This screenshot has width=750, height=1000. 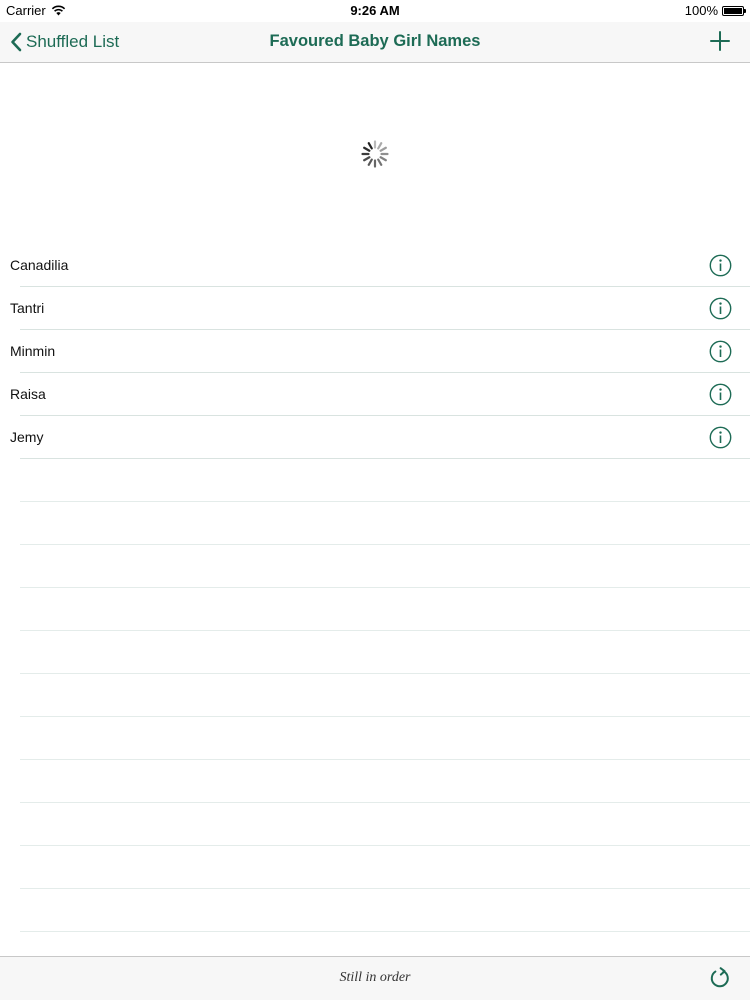 I want to click on table-row: Canadilia, so click(x=375, y=265).